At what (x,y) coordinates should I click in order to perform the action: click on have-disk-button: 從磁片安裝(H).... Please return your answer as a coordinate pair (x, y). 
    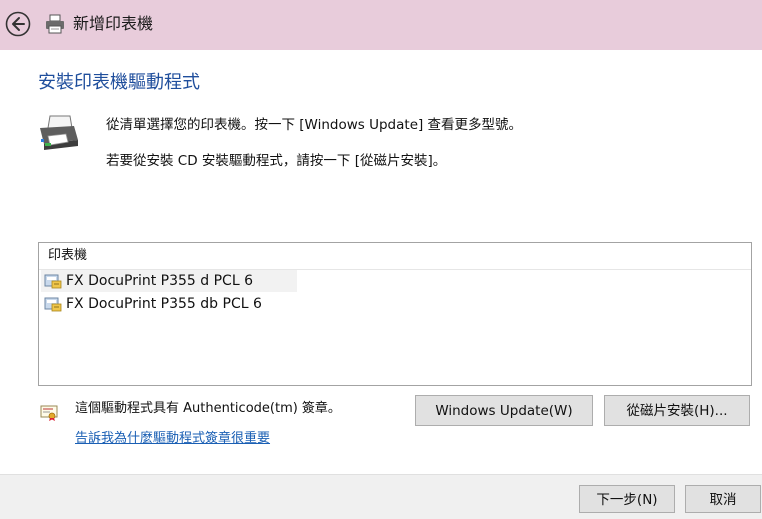
    Looking at the image, I should click on (677, 410).